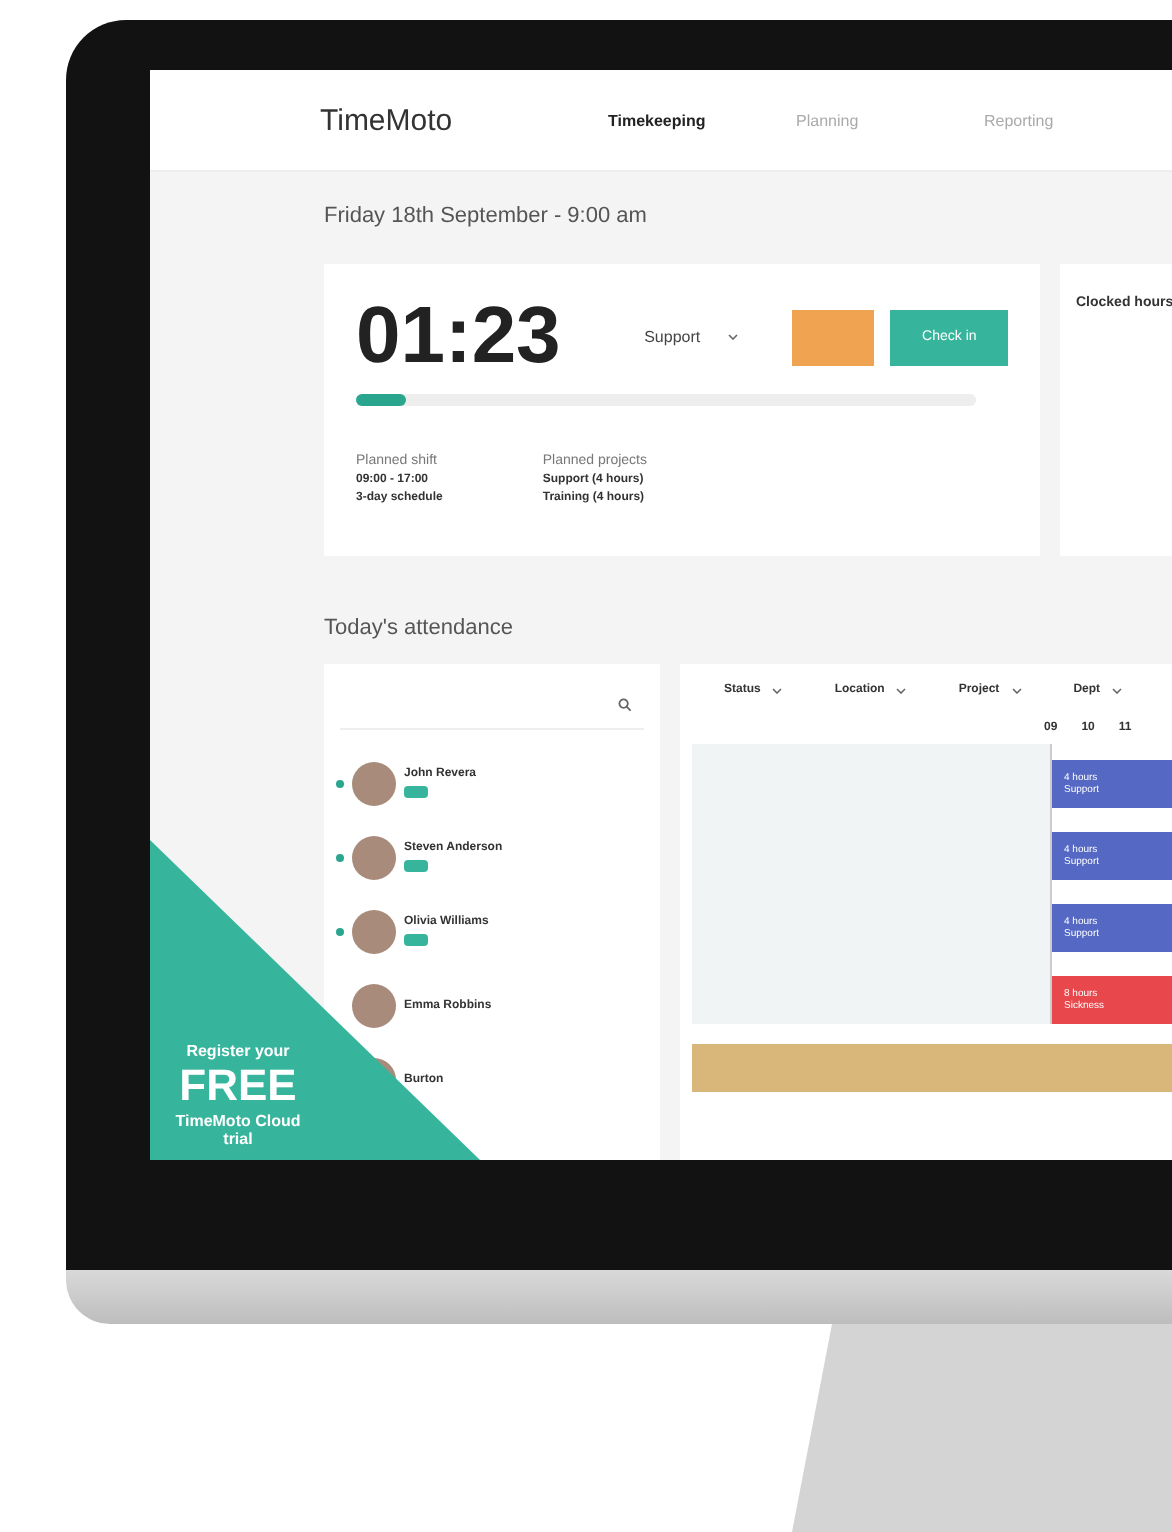 The width and height of the screenshot is (1172, 1532). Describe the element at coordinates (459, 337) in the screenshot. I see `timer: 01:23` at that location.